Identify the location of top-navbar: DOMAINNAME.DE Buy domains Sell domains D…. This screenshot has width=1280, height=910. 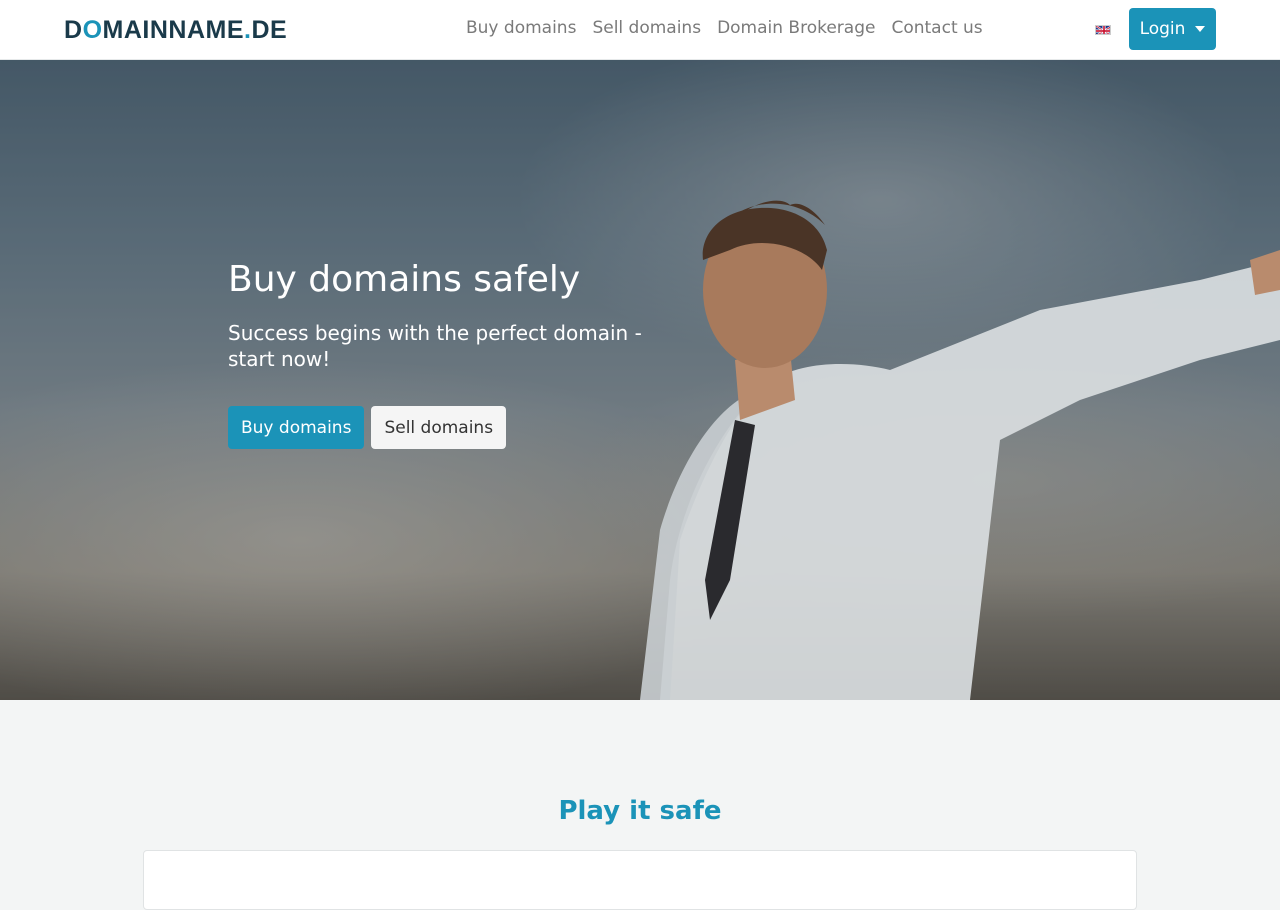
(640, 30).